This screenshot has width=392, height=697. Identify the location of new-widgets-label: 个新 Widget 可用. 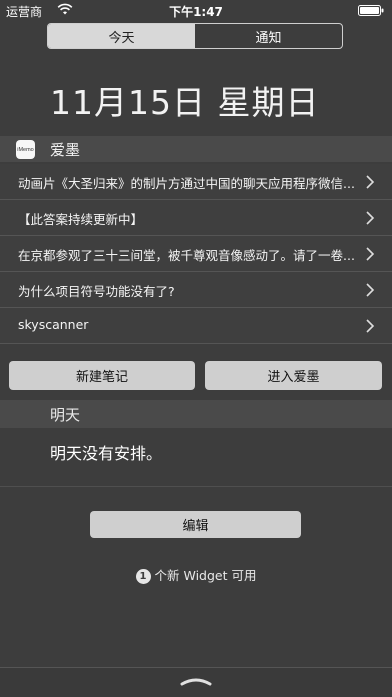
(205, 575).